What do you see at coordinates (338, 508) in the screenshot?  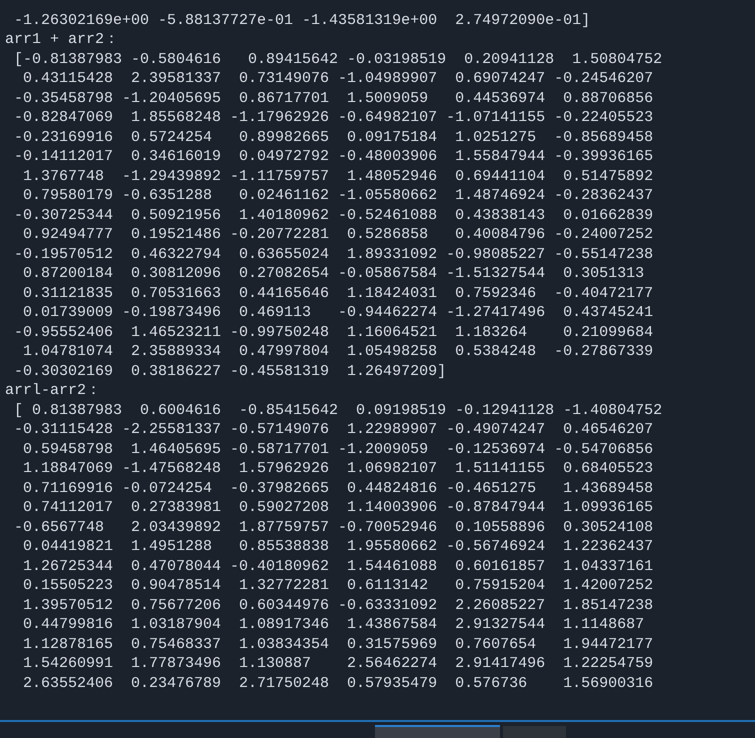 I see `output-line: 0.74112017 0.27383981 0.59027208 1.14003906 -0.87847944 1.09936165` at bounding box center [338, 508].